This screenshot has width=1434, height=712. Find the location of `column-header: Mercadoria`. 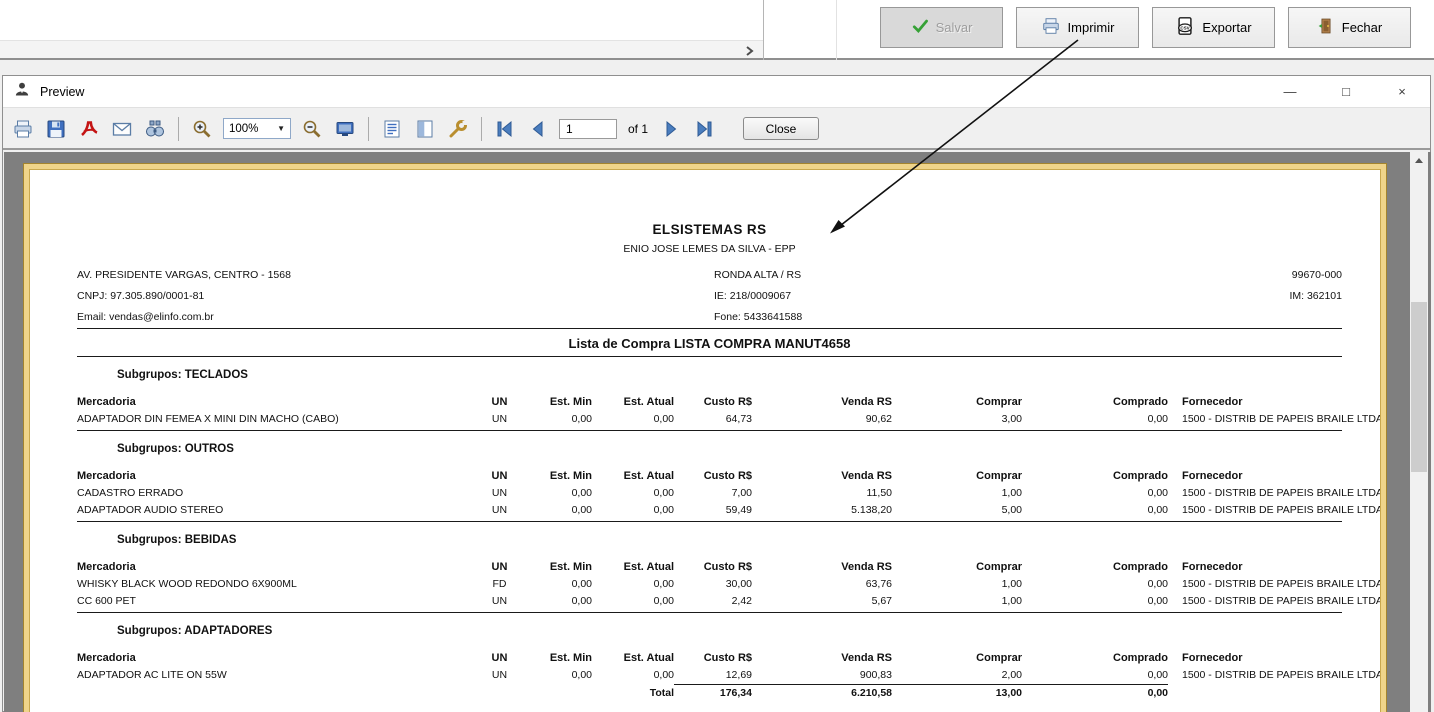

column-header: Mercadoria is located at coordinates (106, 567).